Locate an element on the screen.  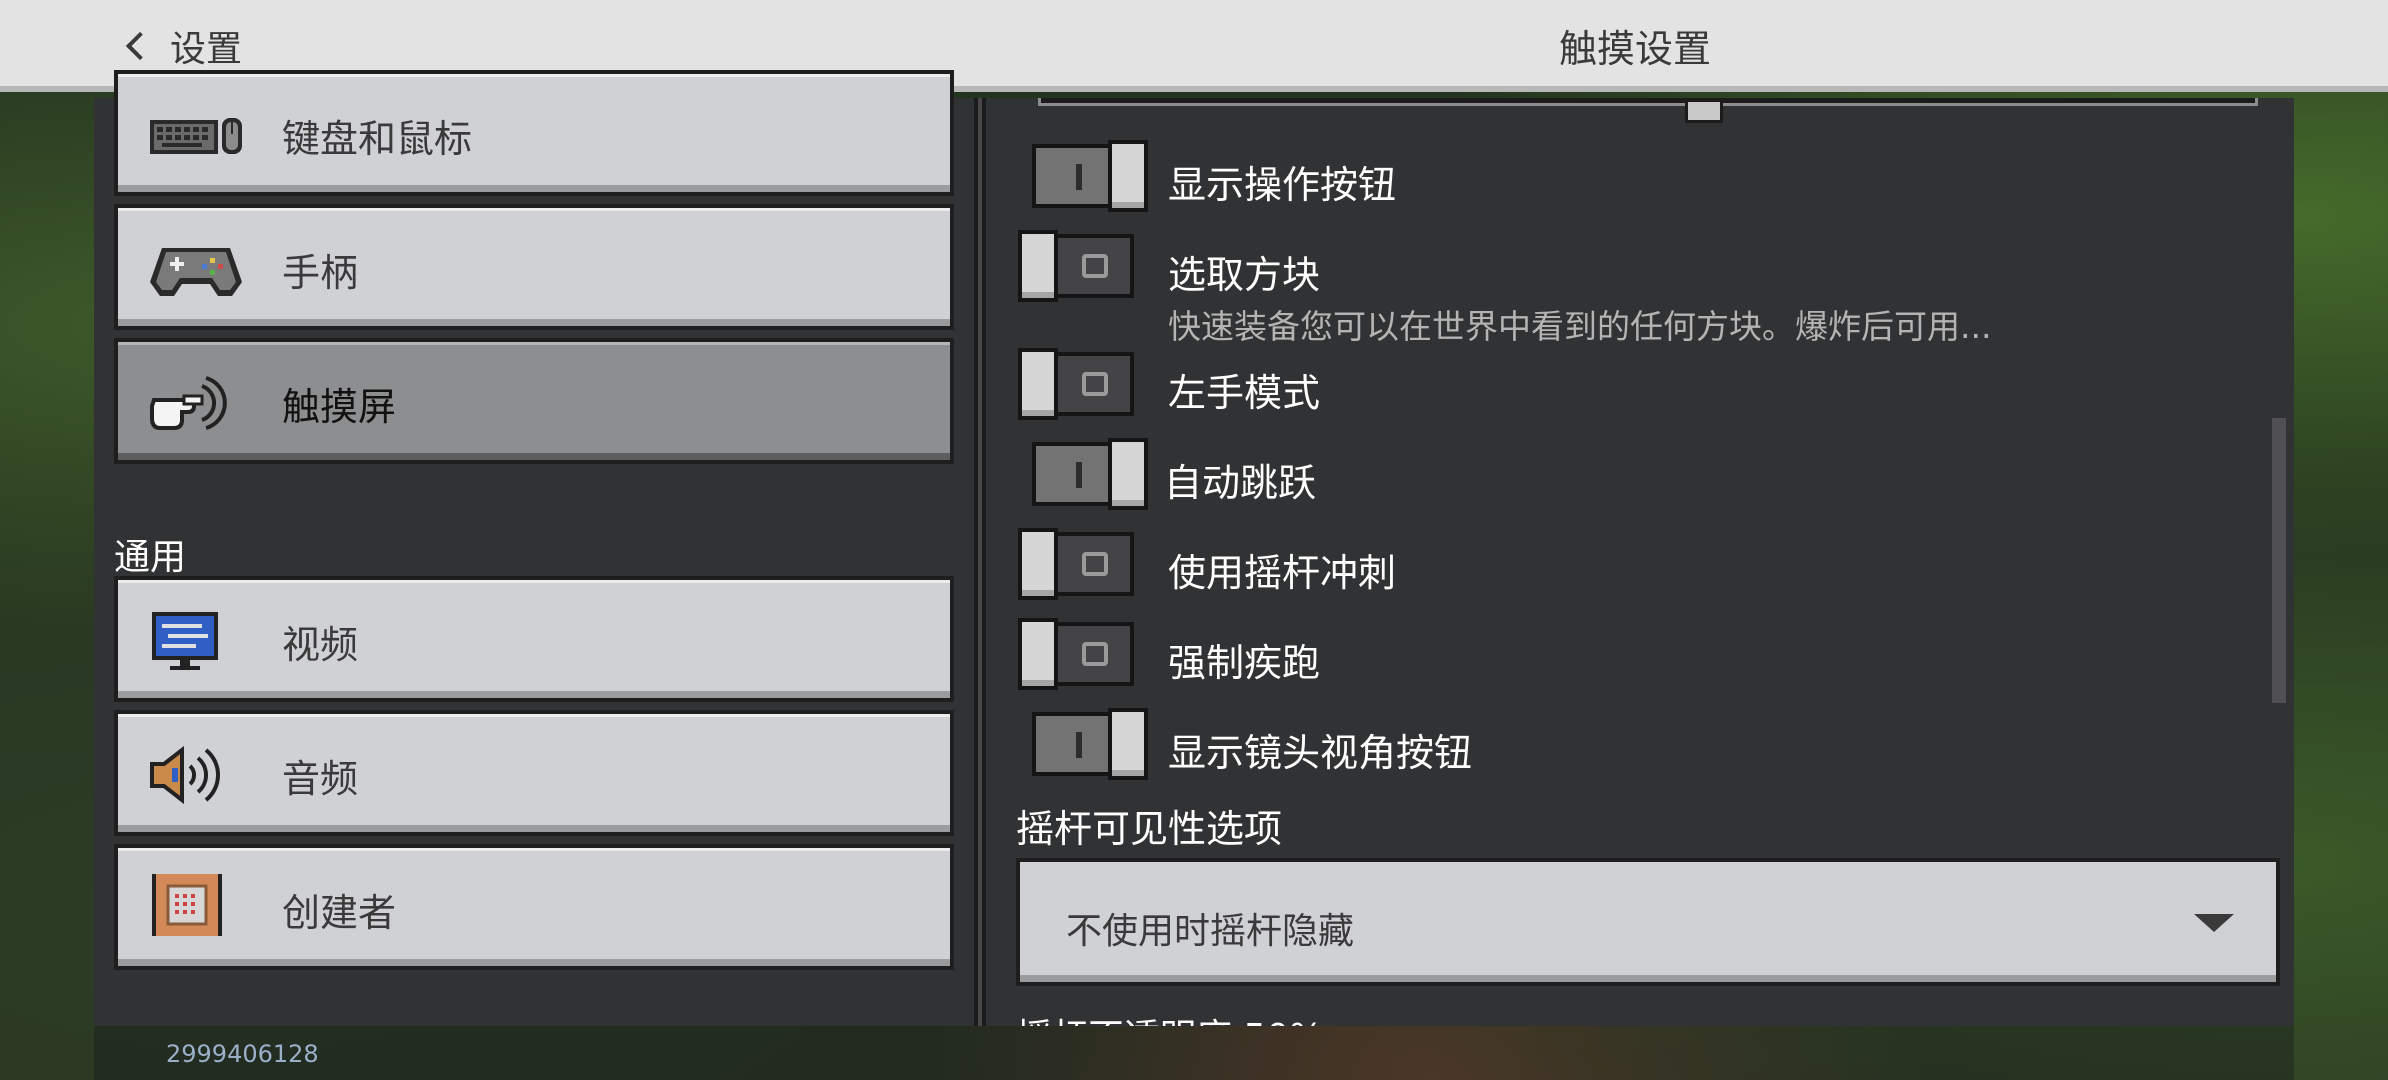
scrollbar-thumb is located at coordinates (2279, 560).